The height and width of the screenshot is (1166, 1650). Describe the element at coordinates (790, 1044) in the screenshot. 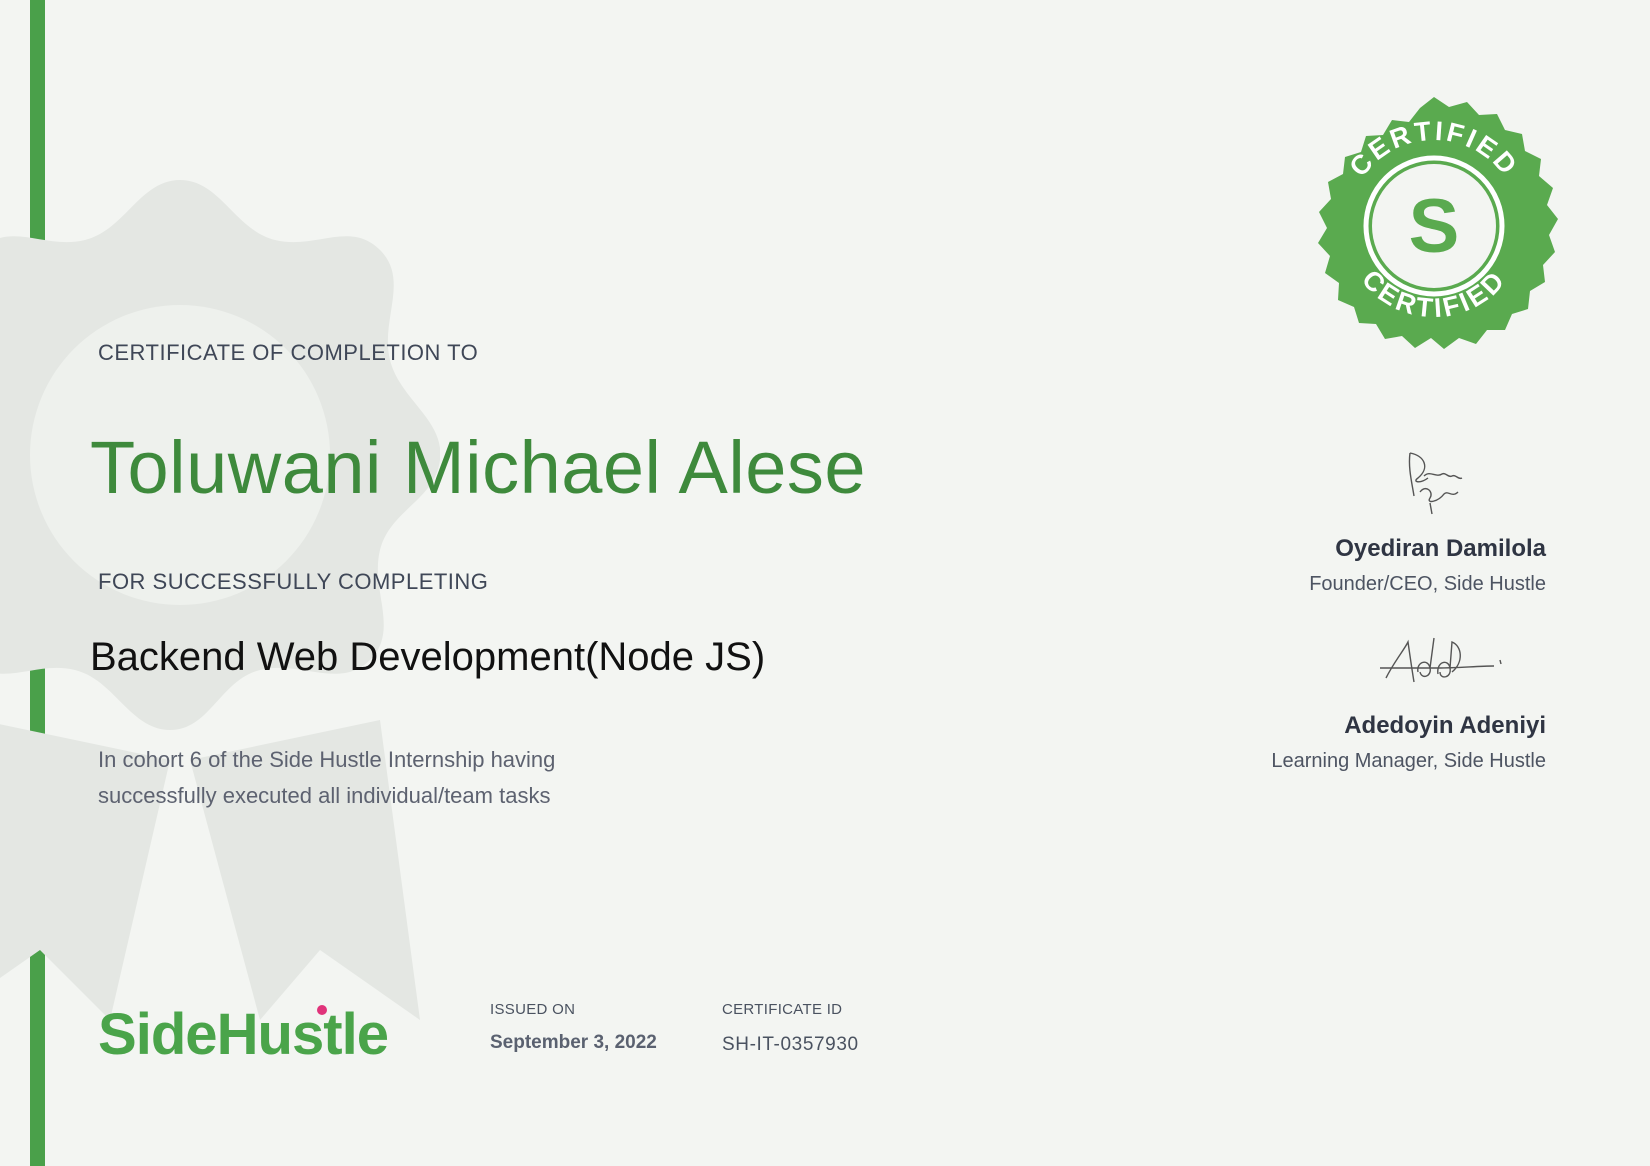

I see `certificate-id-value: SH-IT-0357930` at that location.